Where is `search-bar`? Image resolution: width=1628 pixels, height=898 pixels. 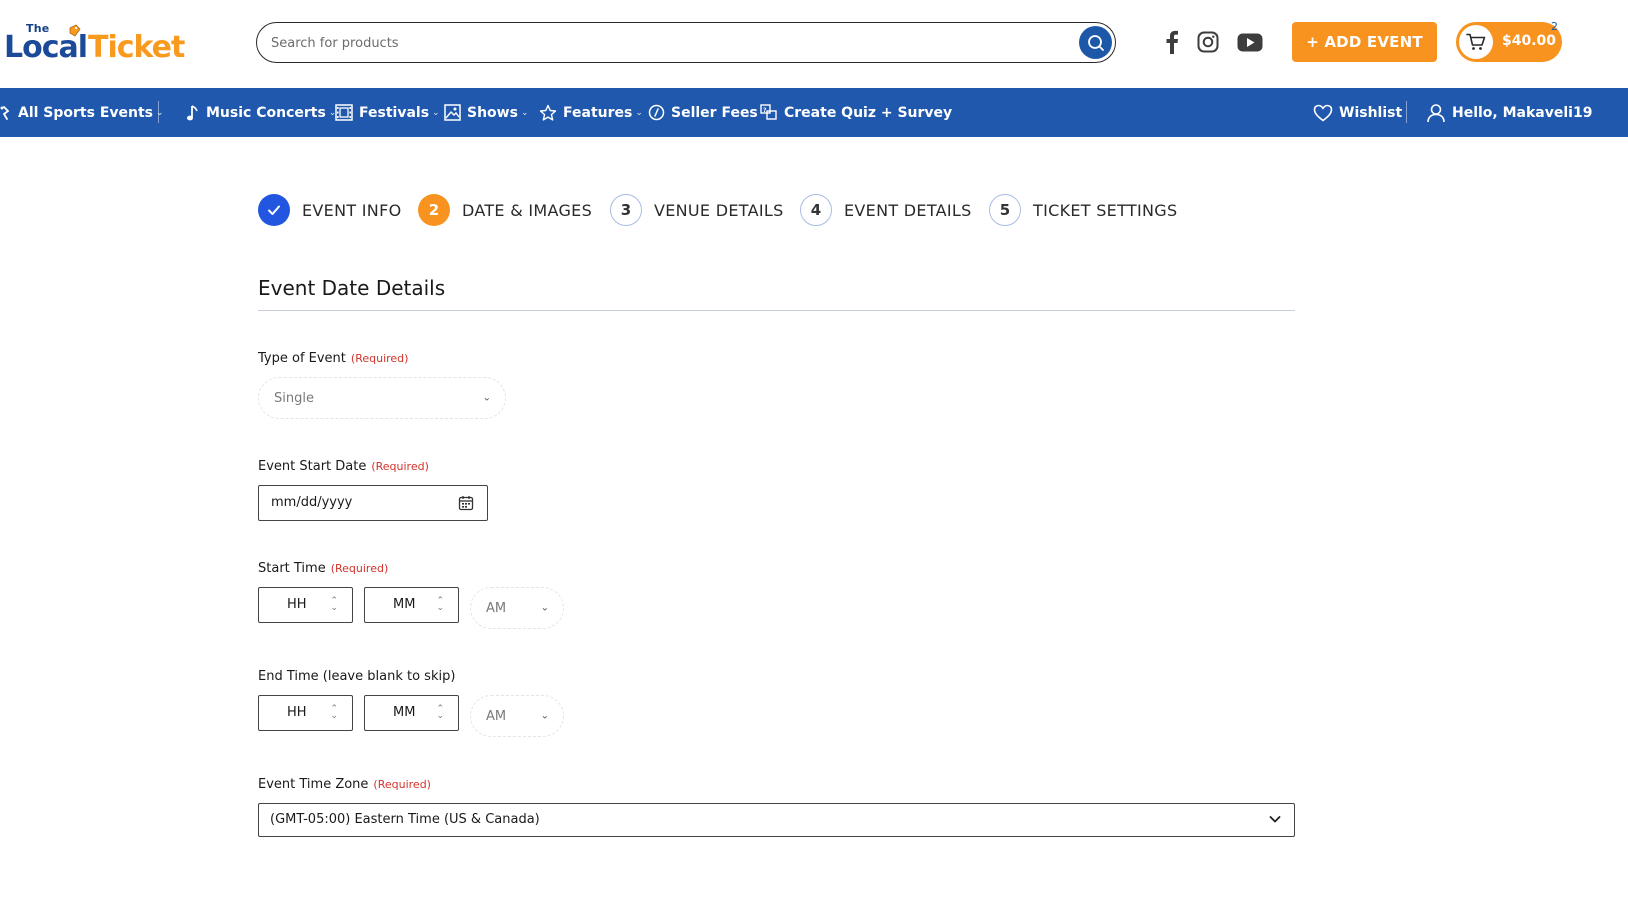
search-bar is located at coordinates (686, 42).